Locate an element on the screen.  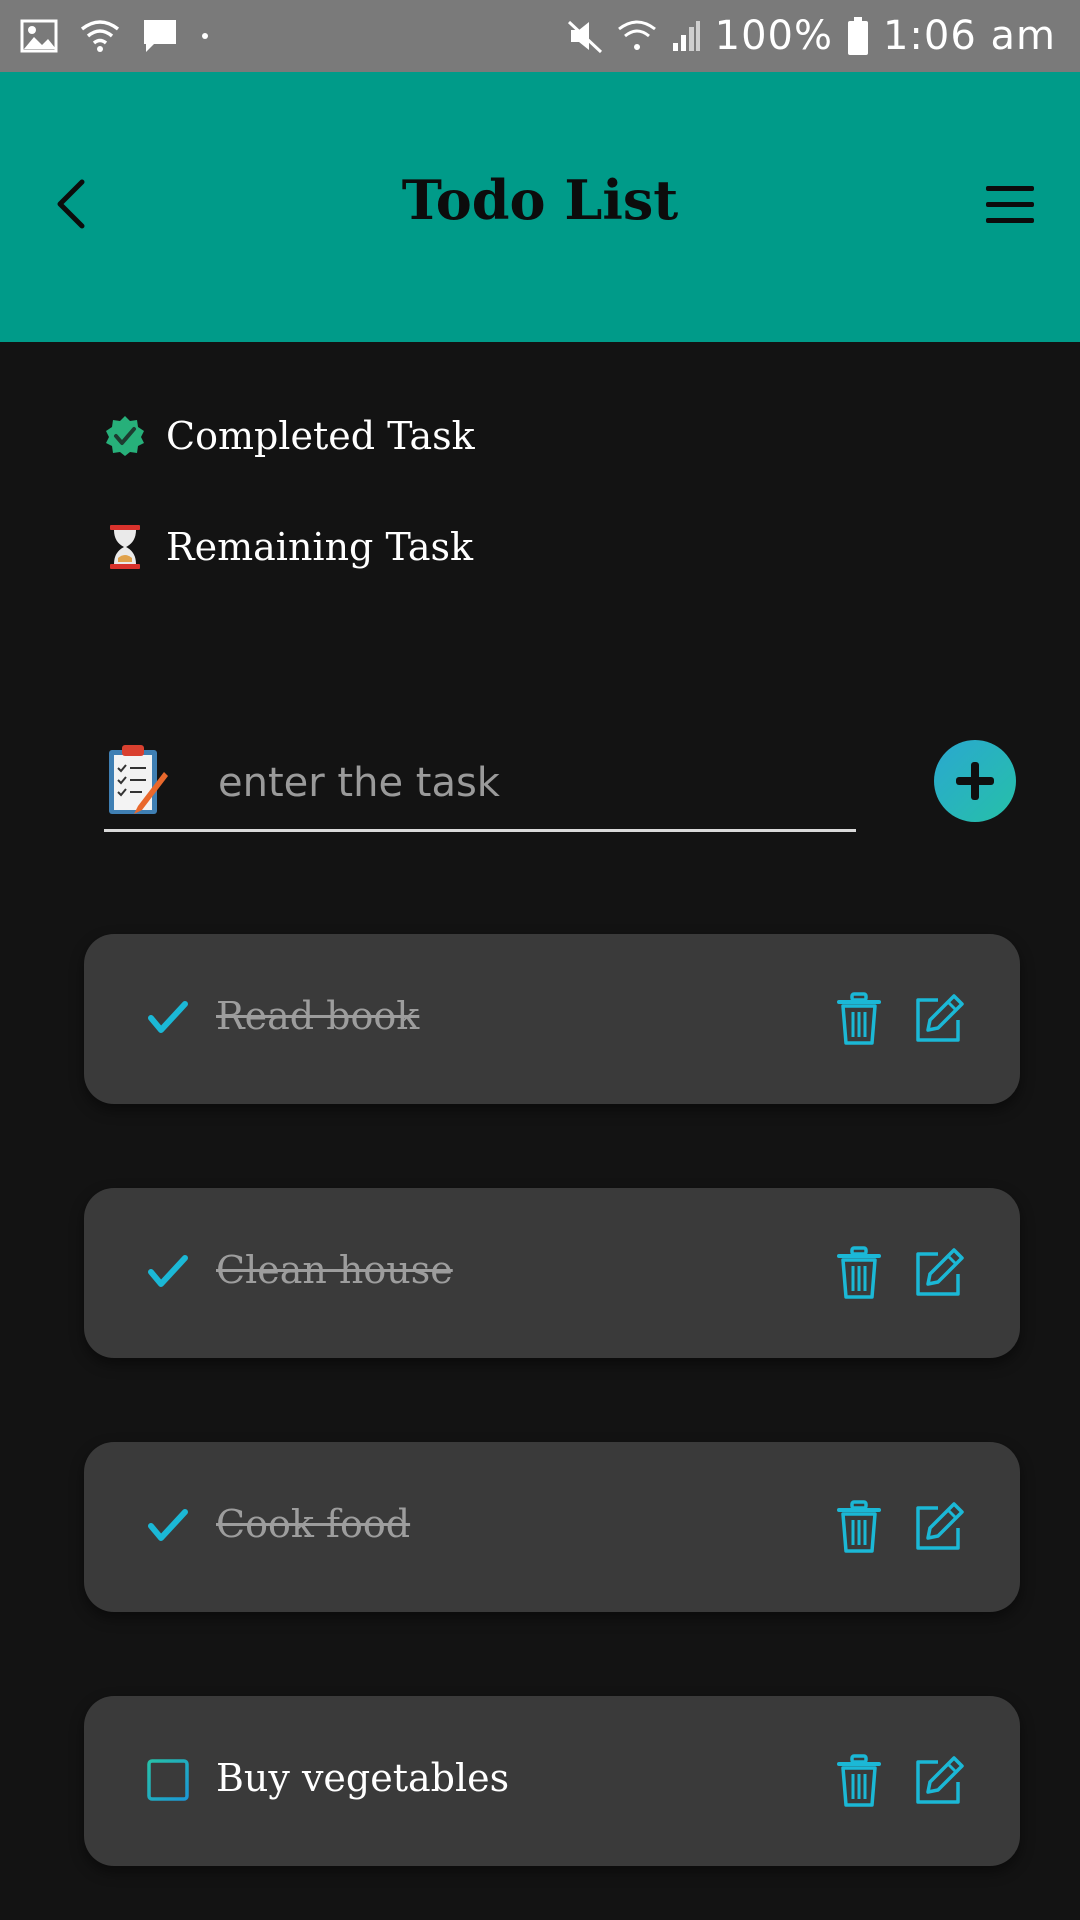
task-card: Cook food is located at coordinates (552, 1527).